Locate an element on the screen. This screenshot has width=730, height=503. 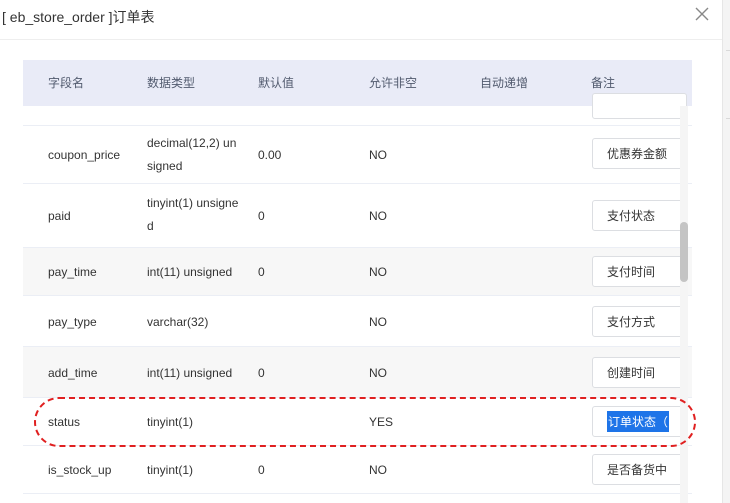
field-name: add_time is located at coordinates (73, 372).